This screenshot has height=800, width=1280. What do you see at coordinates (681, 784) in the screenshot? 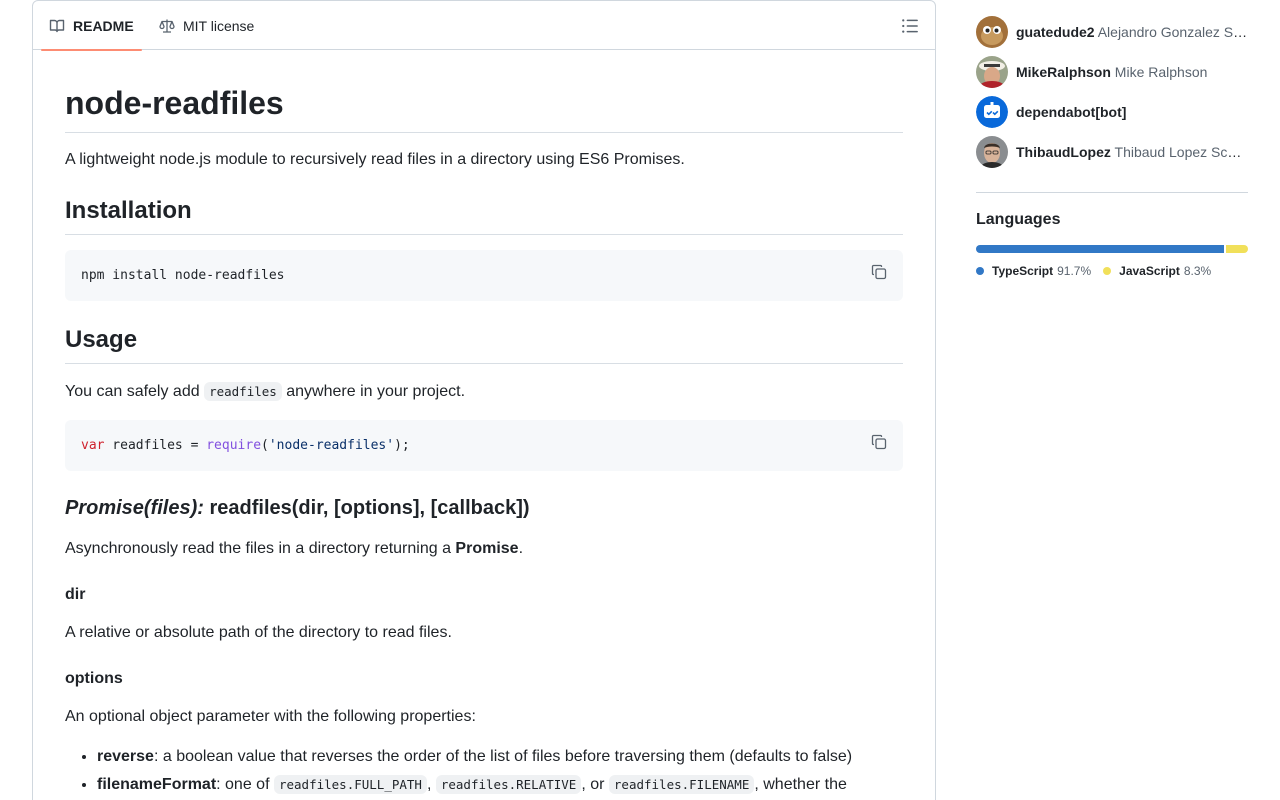
I see `inline-code: readfiles.FILENAME` at bounding box center [681, 784].